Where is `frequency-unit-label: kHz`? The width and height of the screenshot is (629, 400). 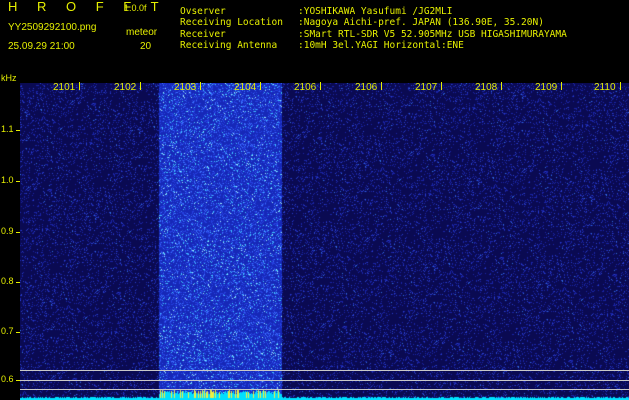 frequency-unit-label: kHz is located at coordinates (9, 78).